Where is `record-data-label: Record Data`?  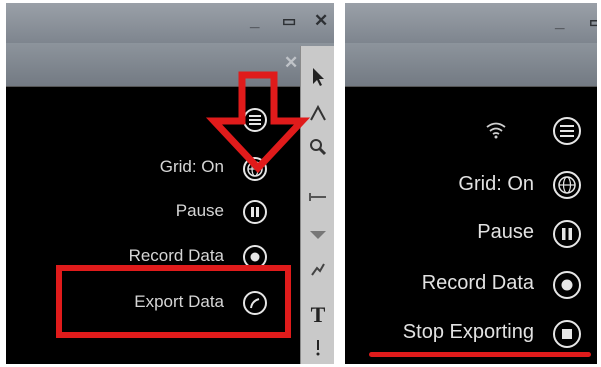
record-data-label: Record Data is located at coordinates (477, 283).